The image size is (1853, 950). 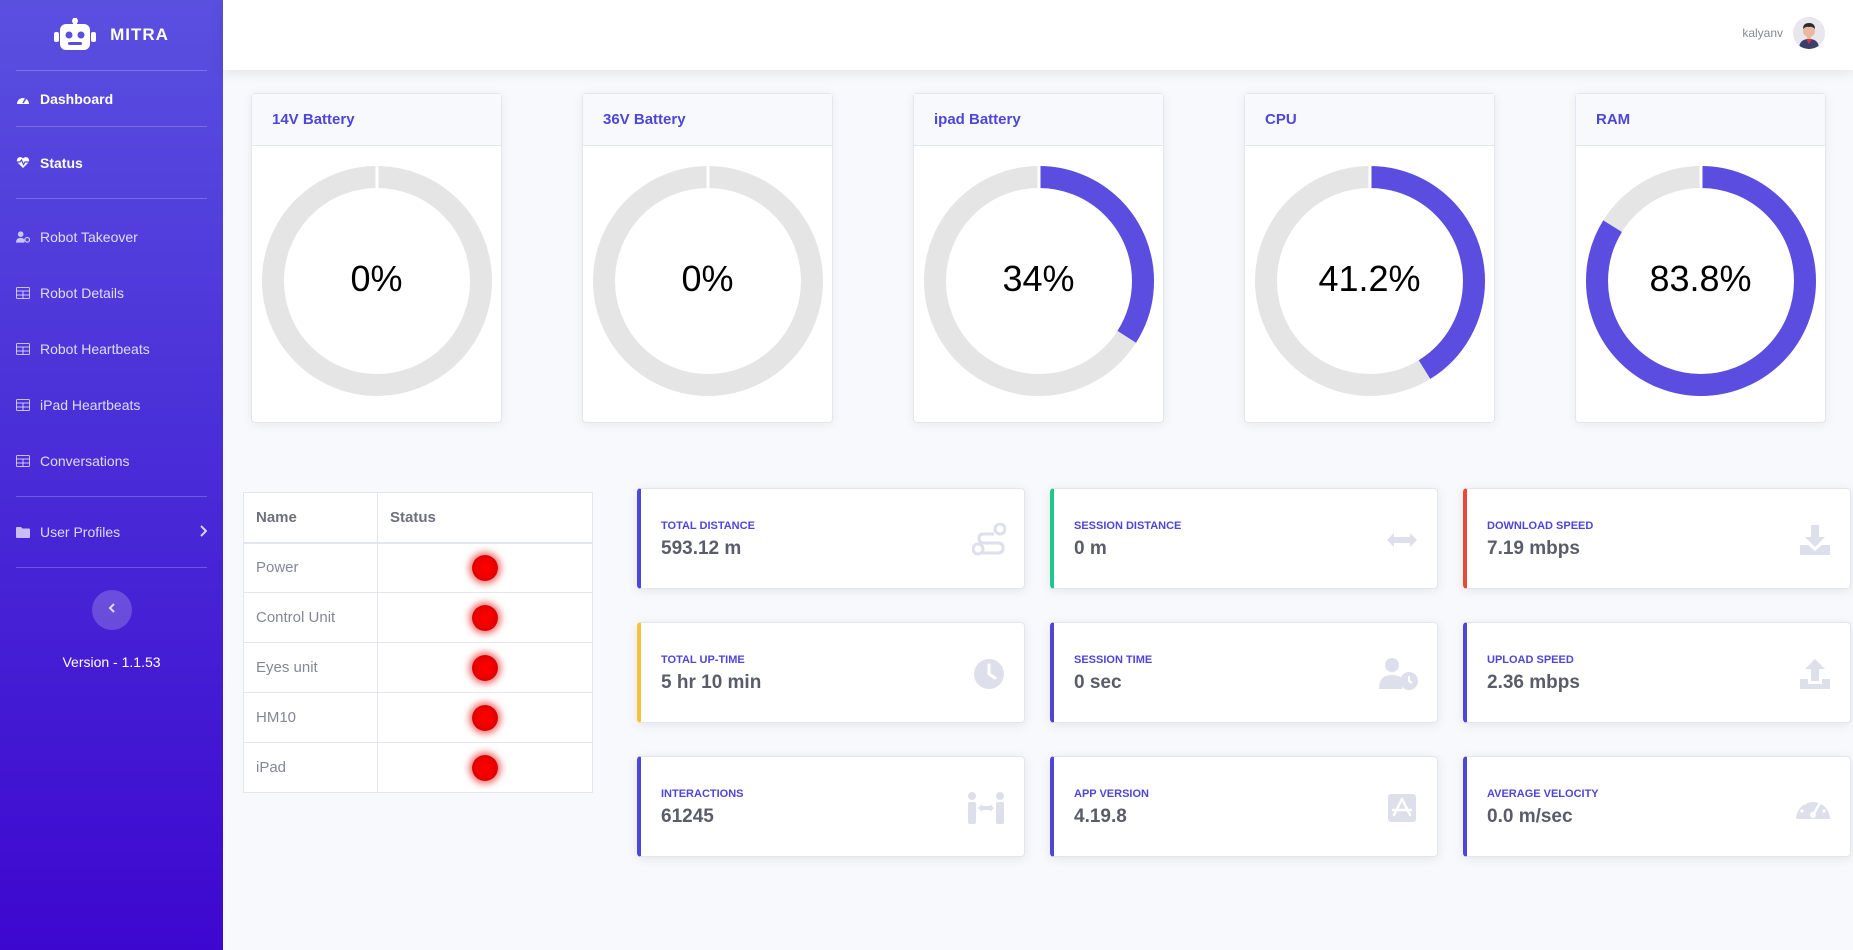 I want to click on stat-value: 0.0 m/sec, so click(x=1530, y=816).